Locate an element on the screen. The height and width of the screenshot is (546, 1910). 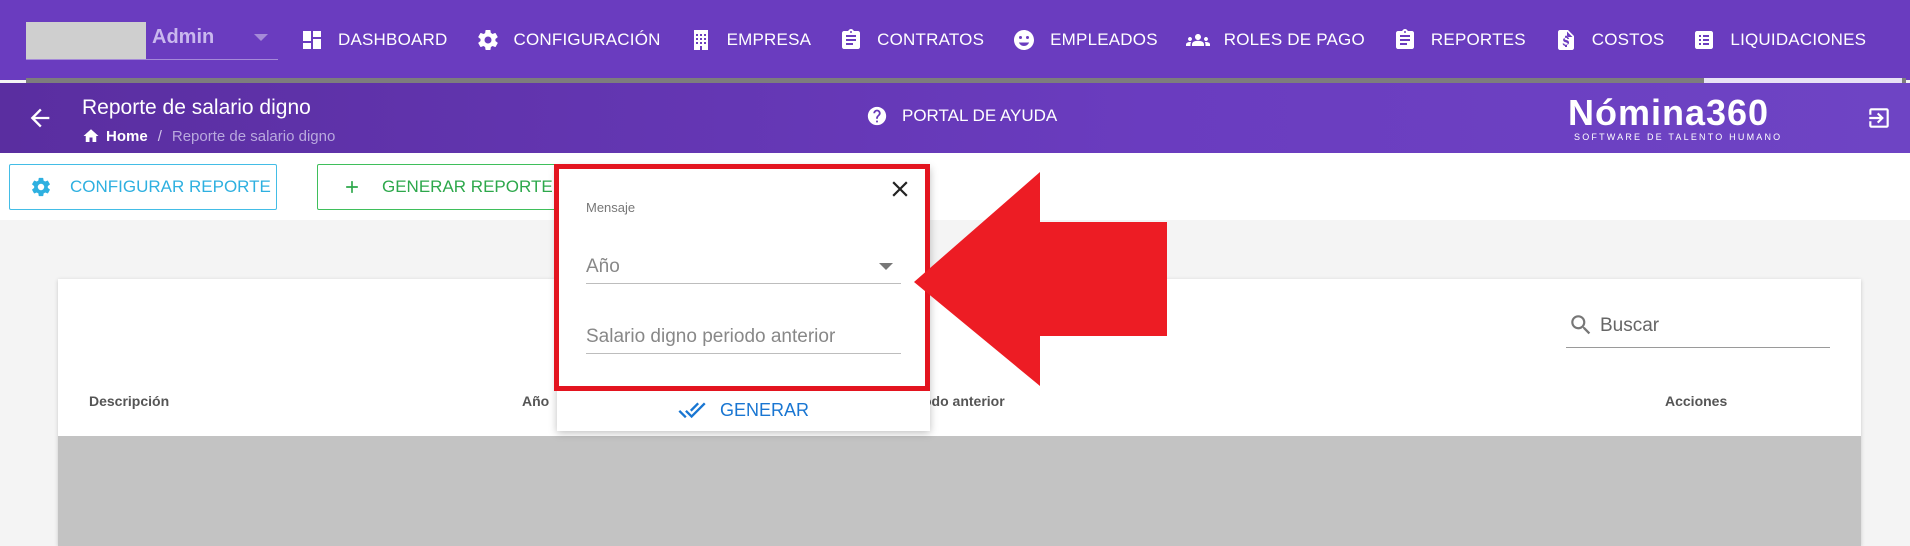
nav-empresa: EMPRESA is located at coordinates (756, 40).